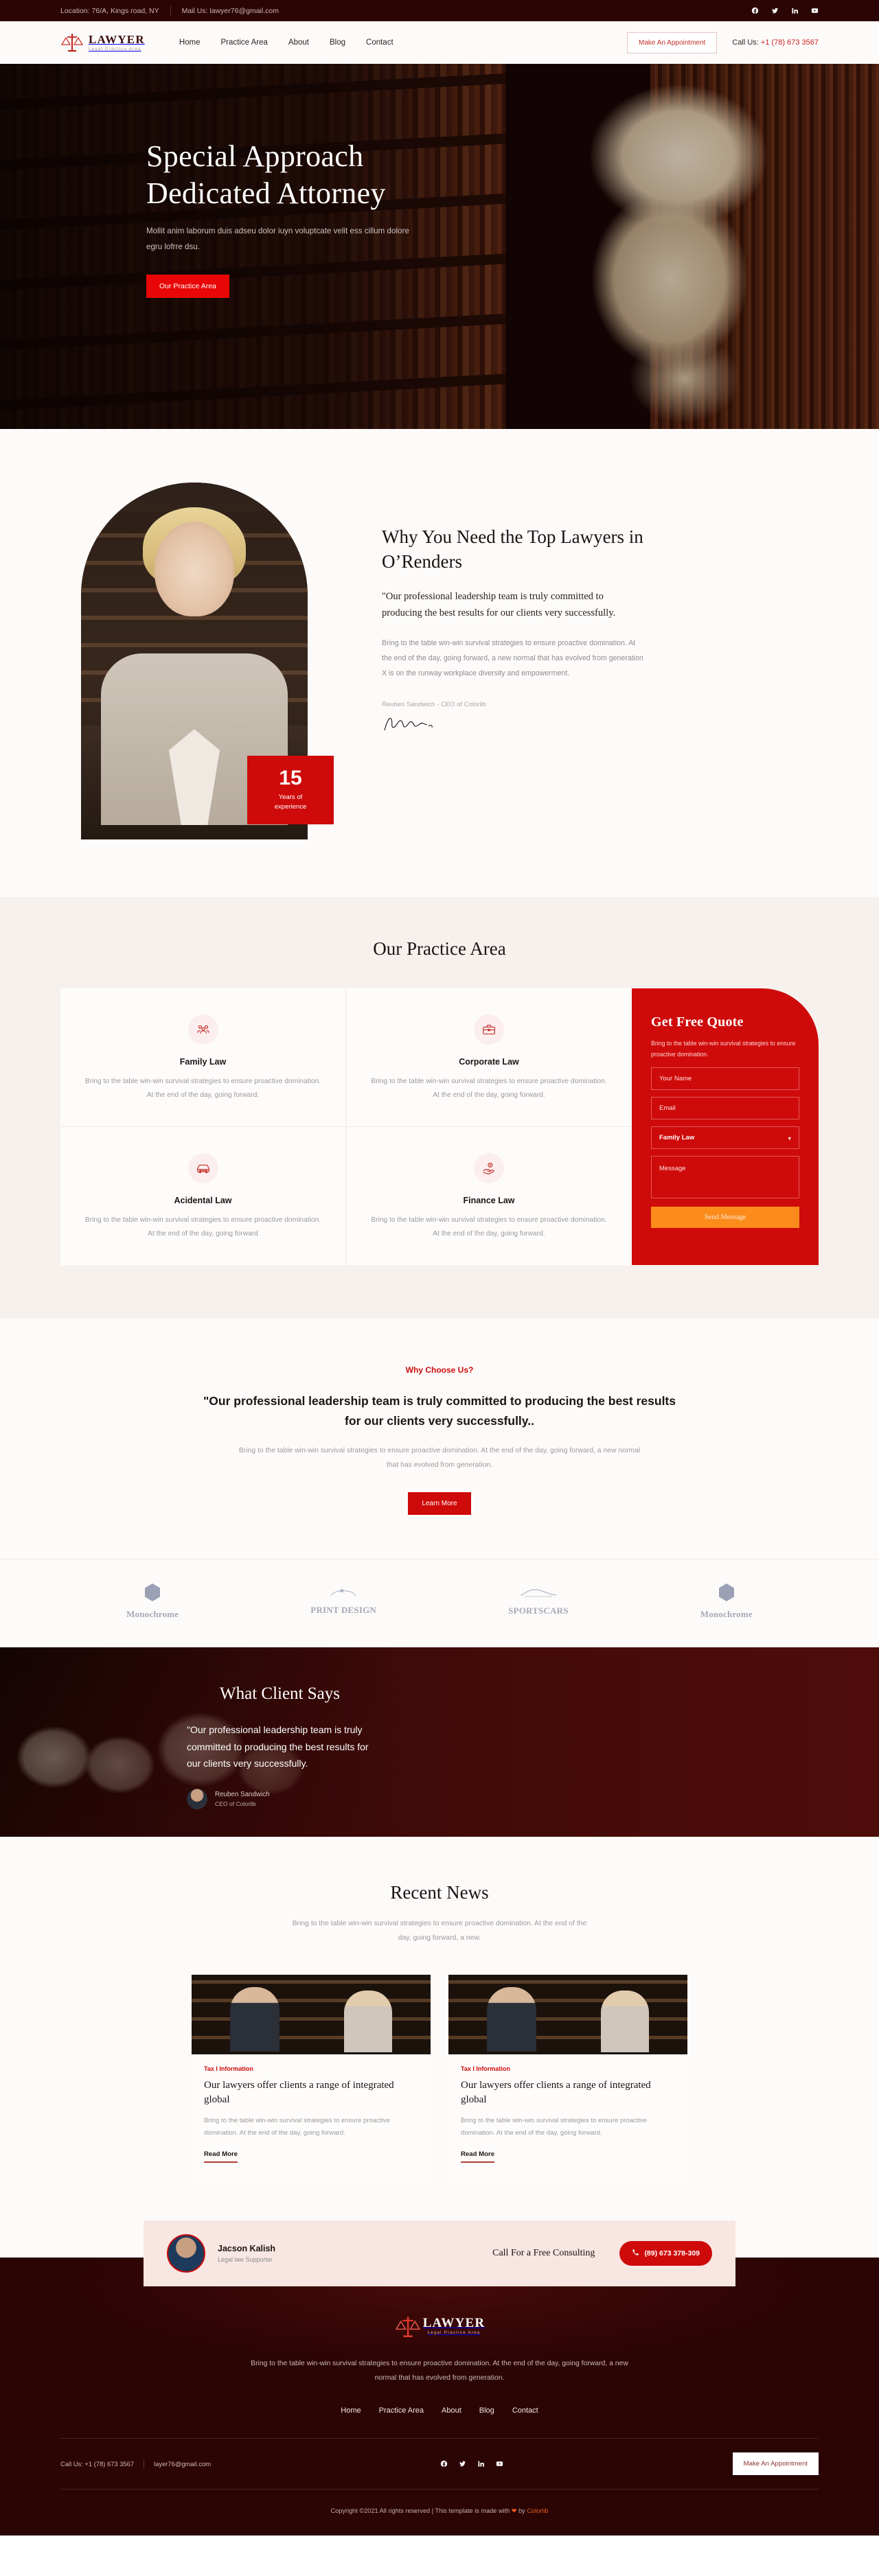 The image size is (879, 2576). I want to click on quote-message-textarea, so click(725, 1176).